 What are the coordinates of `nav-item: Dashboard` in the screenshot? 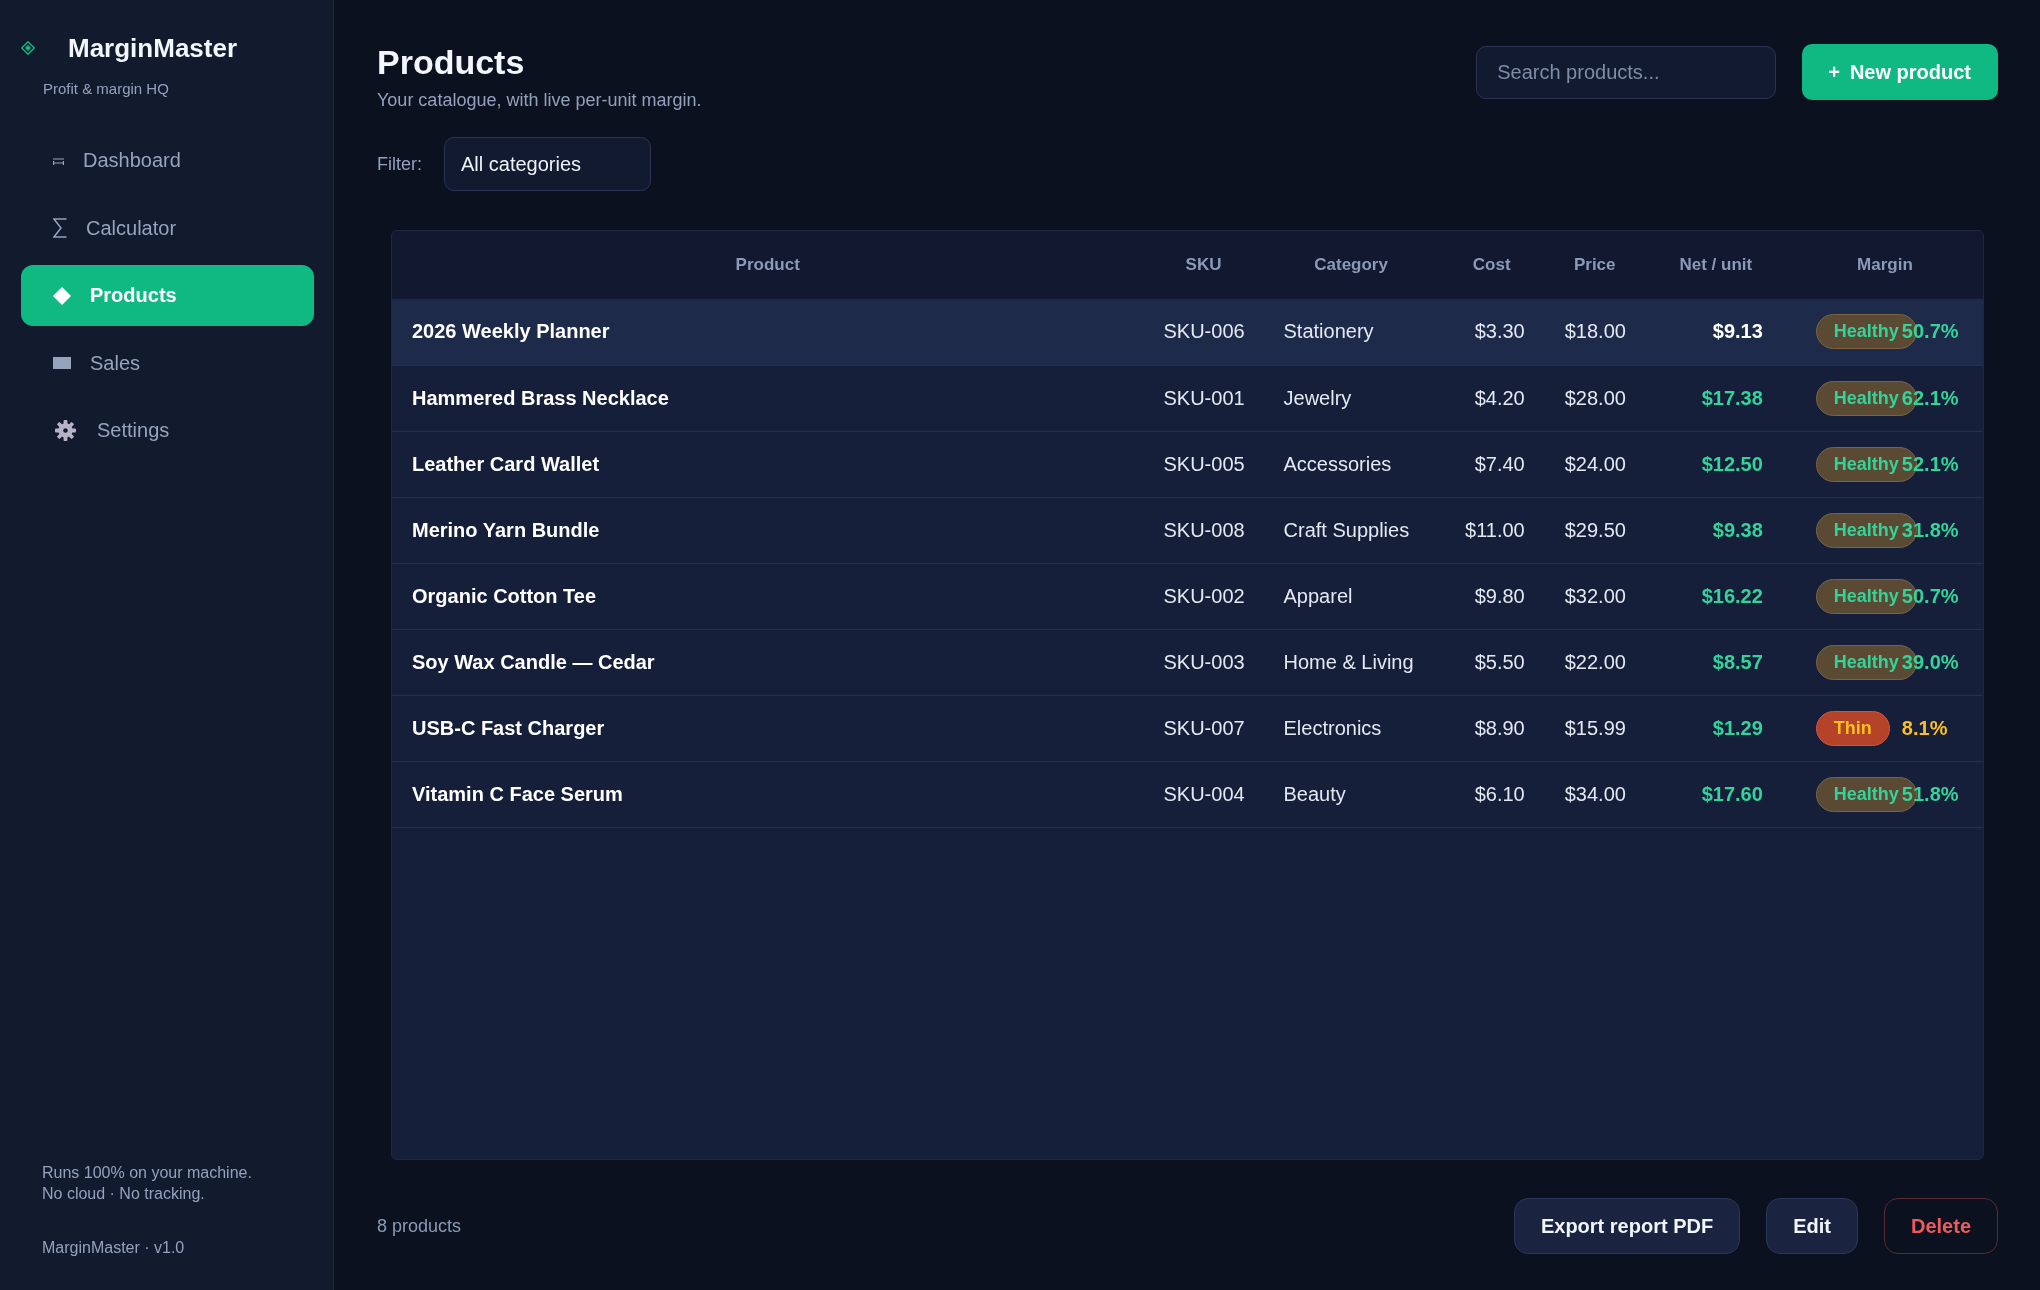 It's located at (167, 160).